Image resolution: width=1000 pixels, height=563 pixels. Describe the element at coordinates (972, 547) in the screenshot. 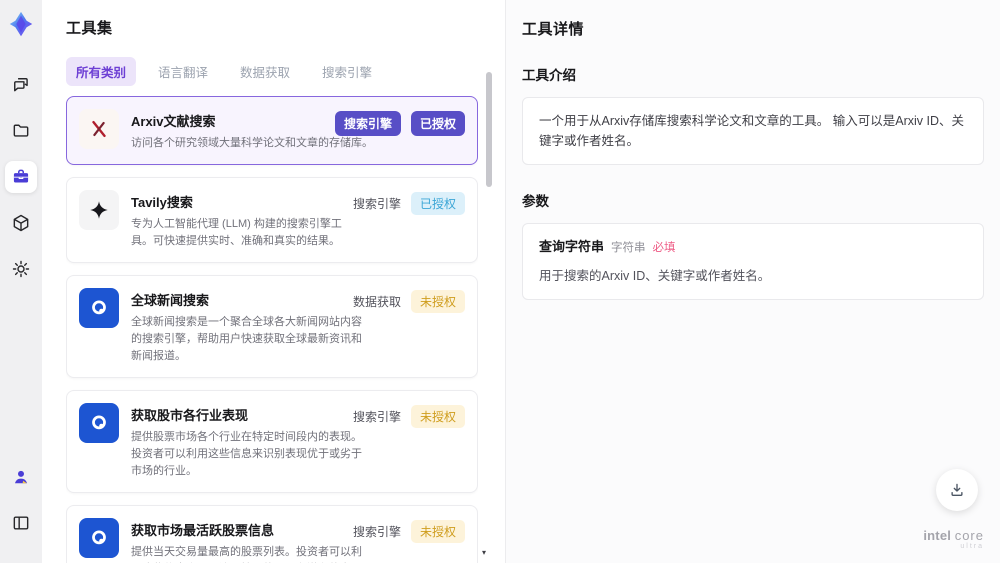

I see `brand-sub-text: ultra` at that location.